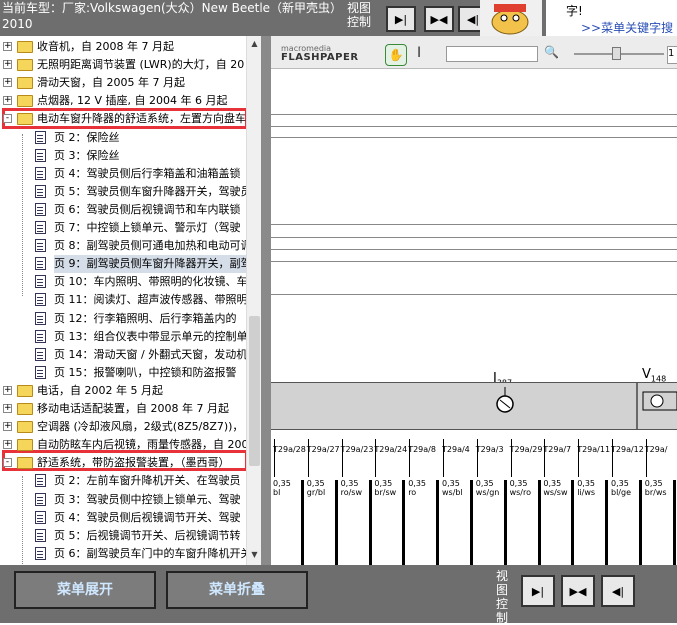  I want to click on tree-page-label: 页 13：组合仪表中带显示单元的控制单, so click(151, 337).